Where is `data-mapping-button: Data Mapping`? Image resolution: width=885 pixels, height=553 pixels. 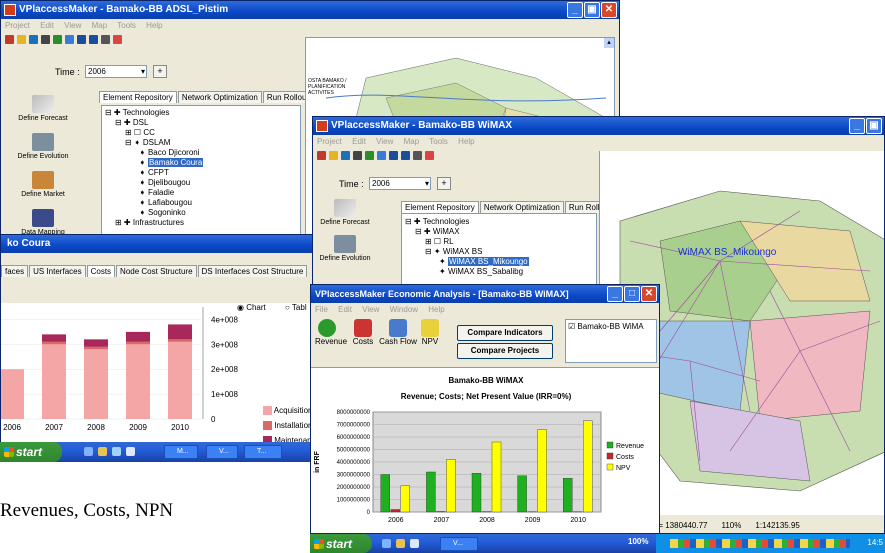
data-mapping-button: Data Mapping is located at coordinates (43, 222).